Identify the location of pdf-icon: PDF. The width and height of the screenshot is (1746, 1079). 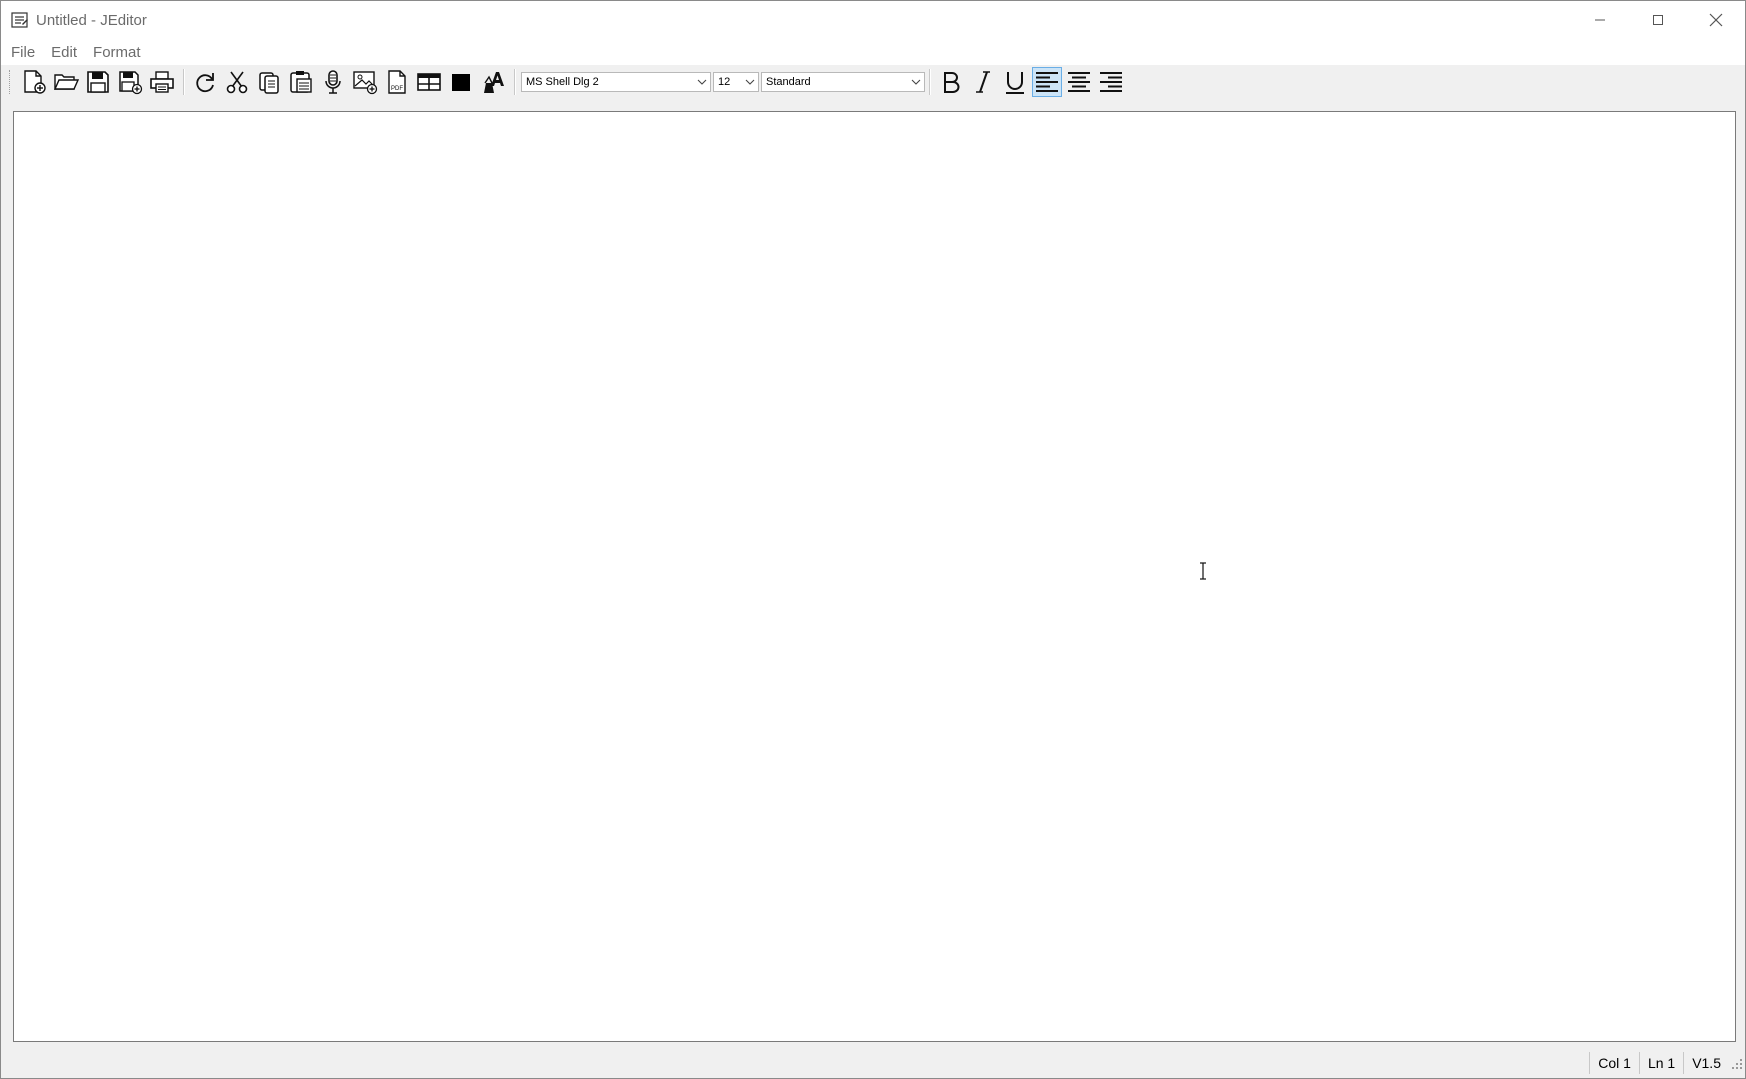
(397, 82).